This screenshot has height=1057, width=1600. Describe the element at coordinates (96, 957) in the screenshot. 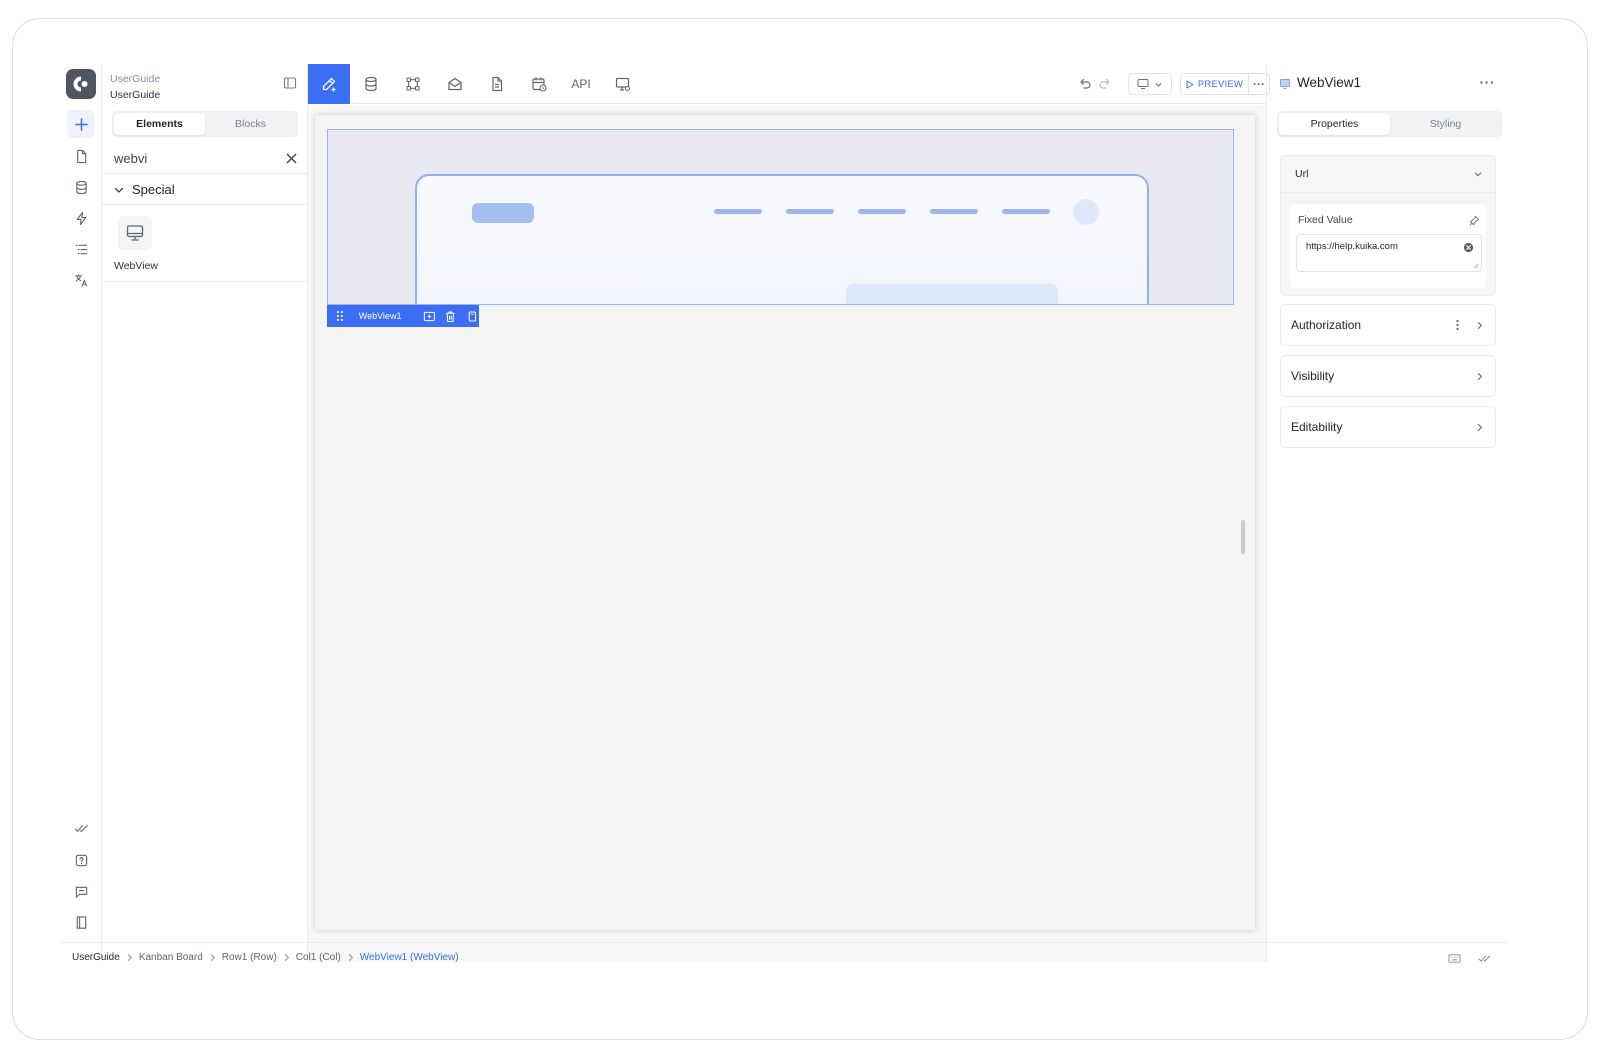

I see `breadcrumb-item: UserGuide` at that location.